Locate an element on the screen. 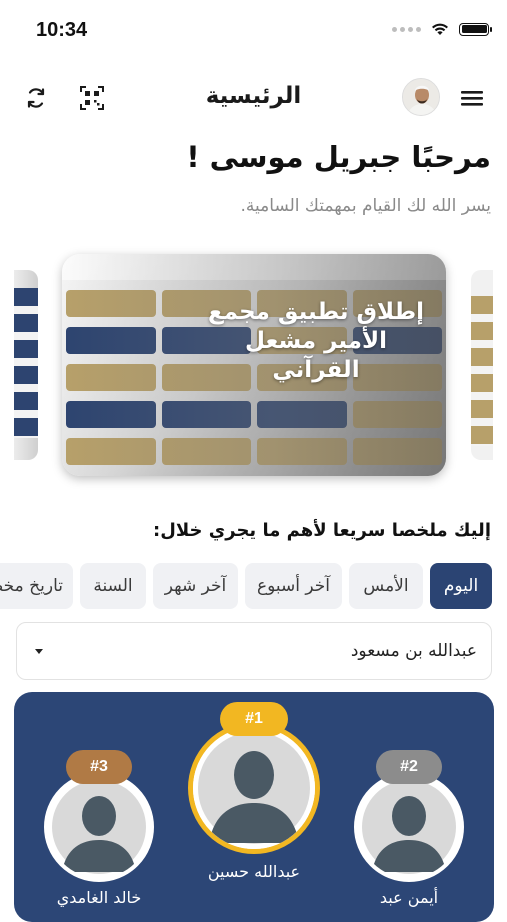  tab-yesterday: الأمس is located at coordinates (386, 586).